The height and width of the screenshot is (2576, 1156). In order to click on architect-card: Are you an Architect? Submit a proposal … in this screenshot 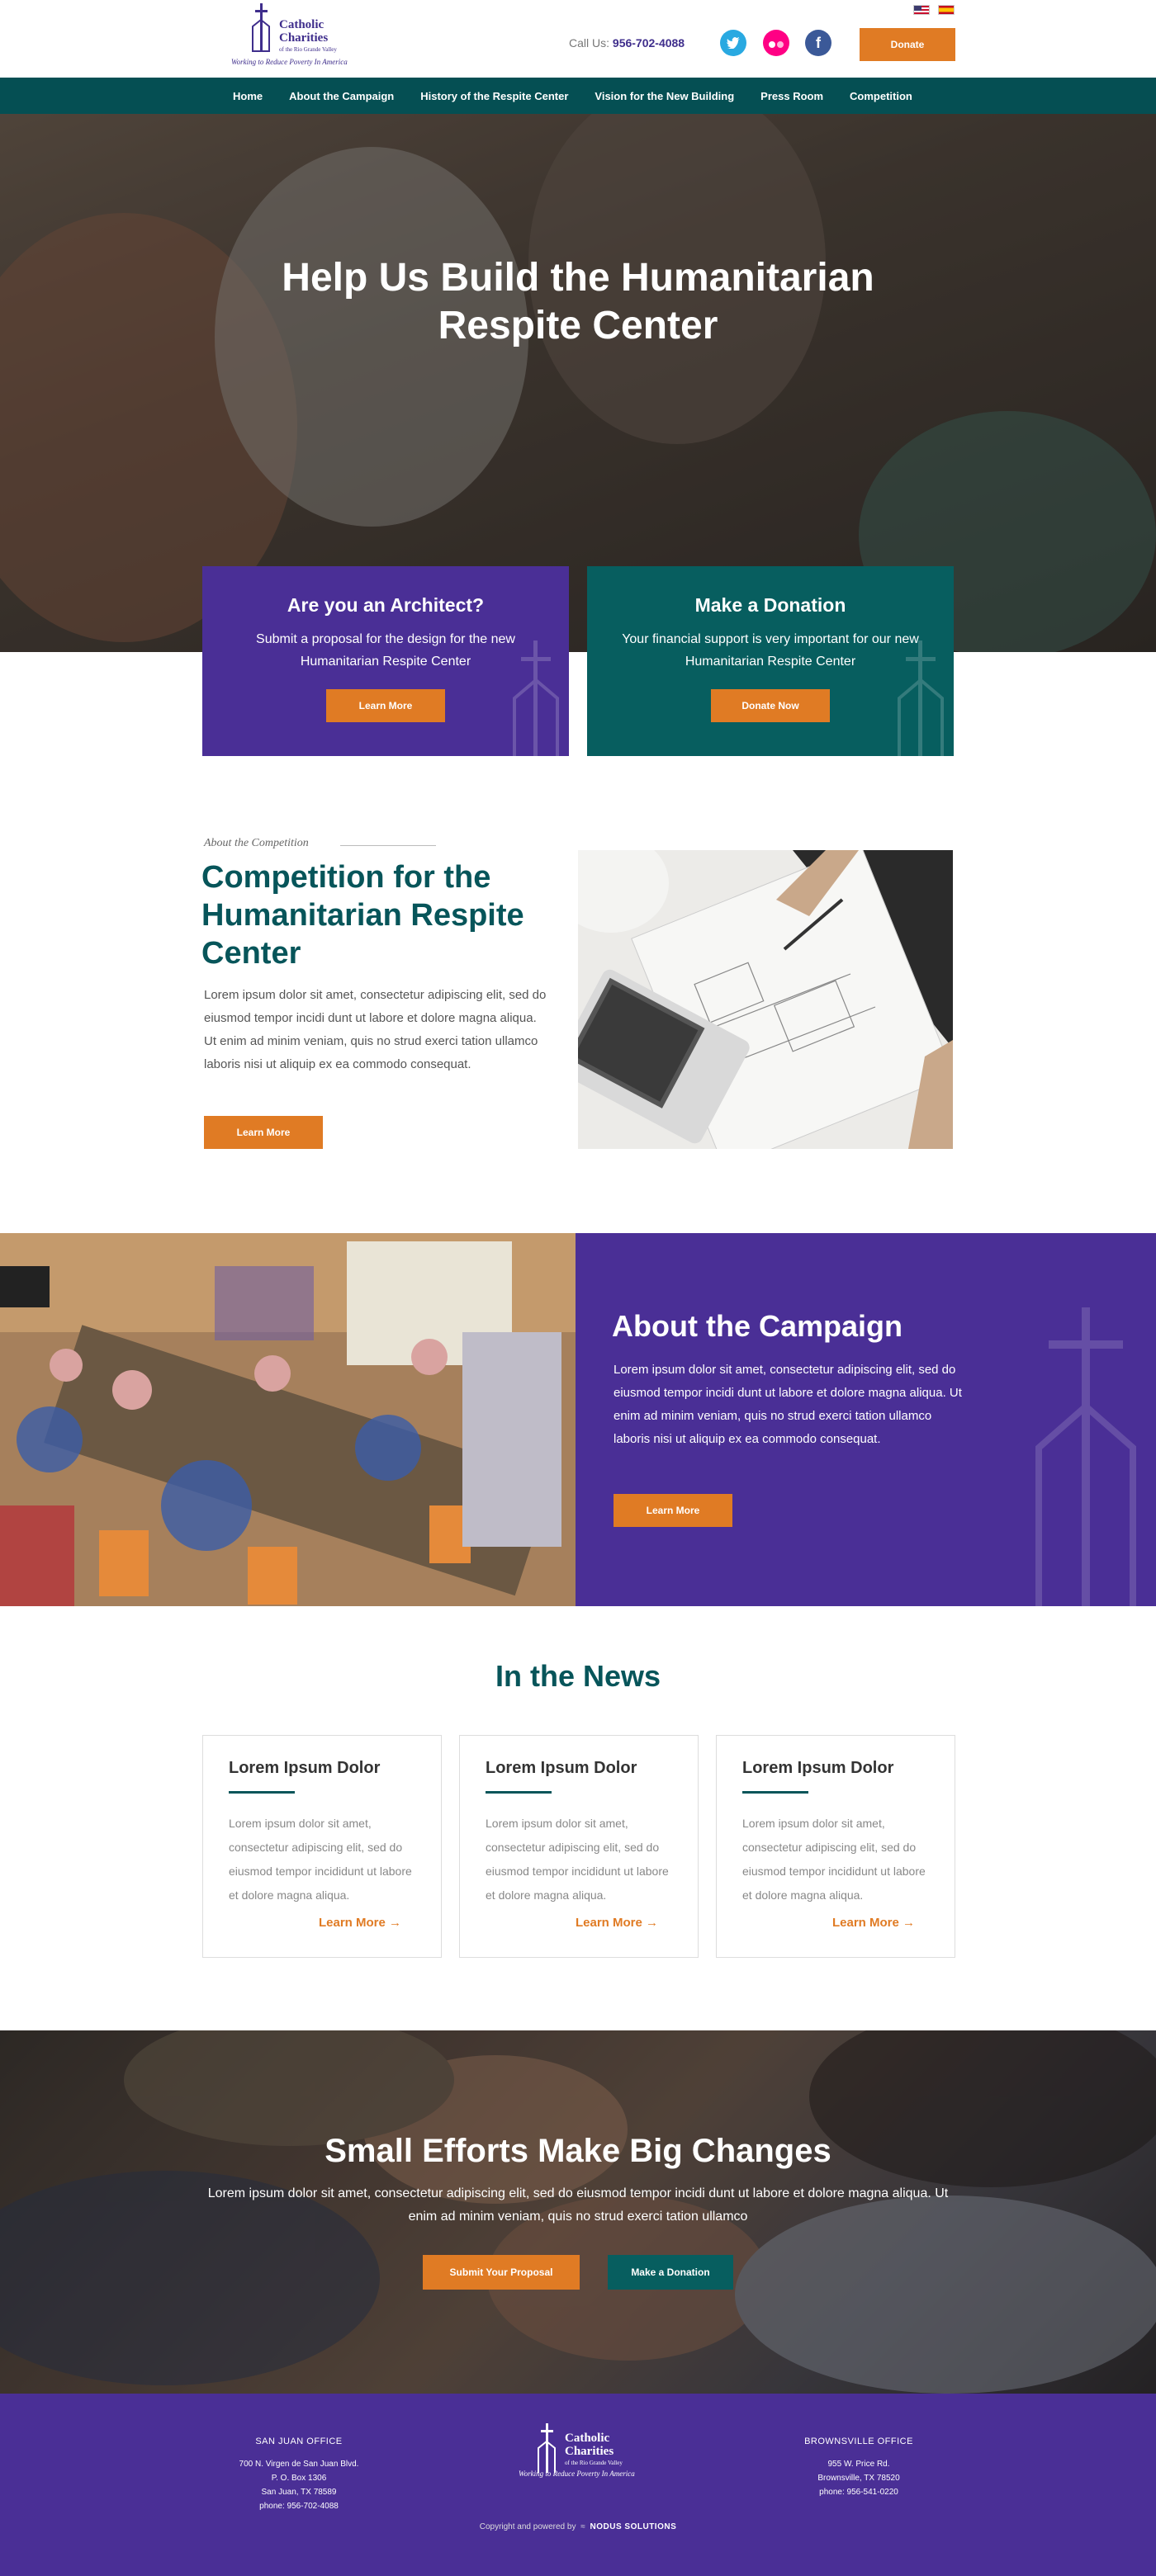, I will do `click(385, 661)`.